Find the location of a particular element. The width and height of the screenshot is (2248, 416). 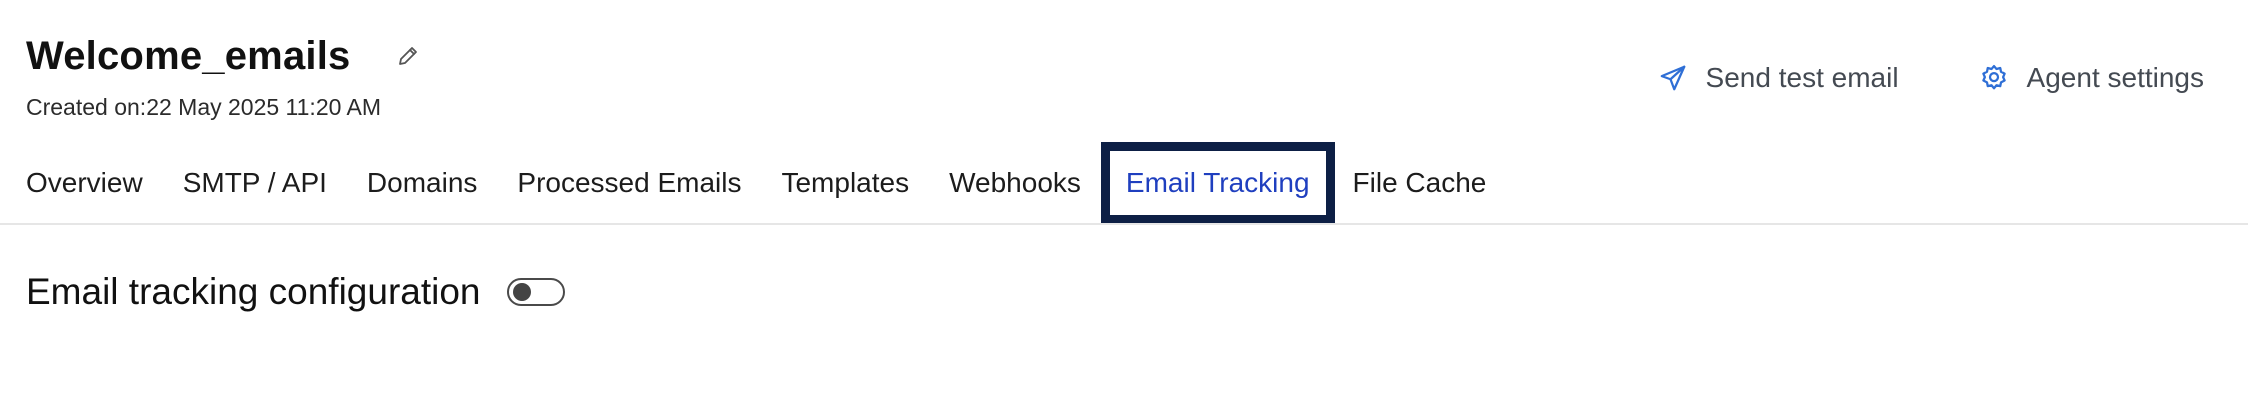

tab-smtp-api: SMTP / API is located at coordinates (255, 183).